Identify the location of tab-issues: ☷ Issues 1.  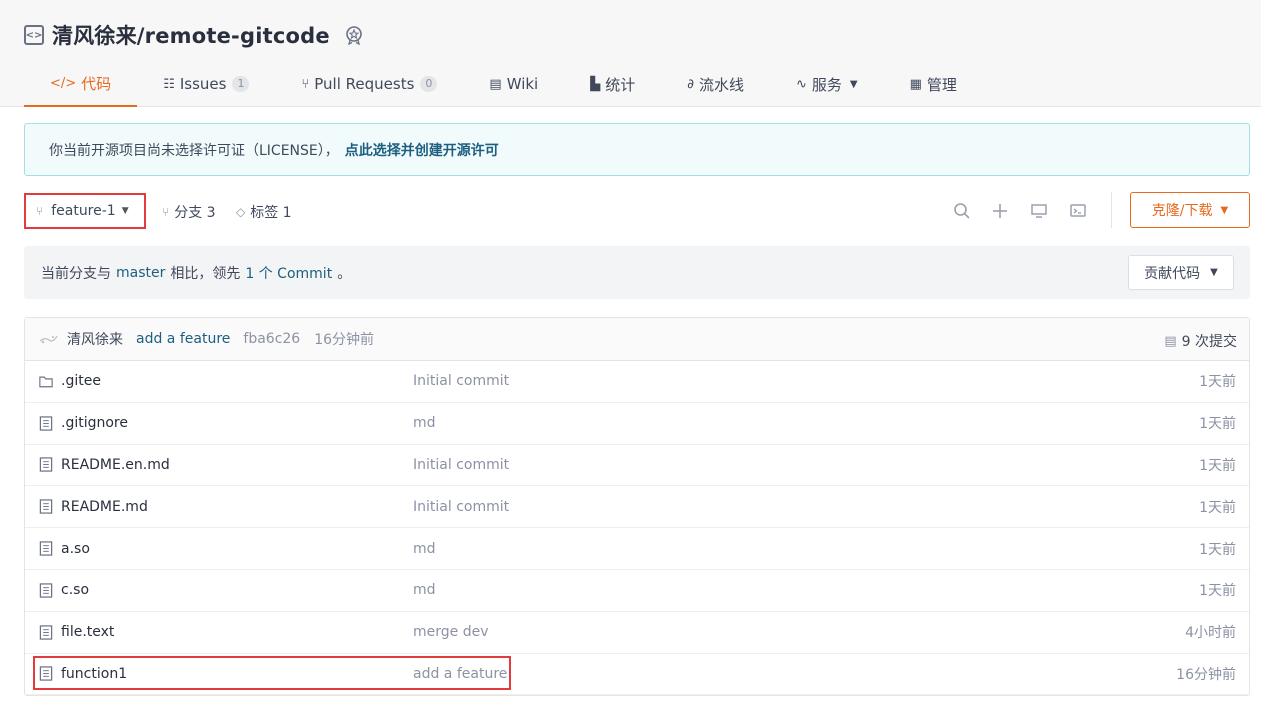
(206, 84).